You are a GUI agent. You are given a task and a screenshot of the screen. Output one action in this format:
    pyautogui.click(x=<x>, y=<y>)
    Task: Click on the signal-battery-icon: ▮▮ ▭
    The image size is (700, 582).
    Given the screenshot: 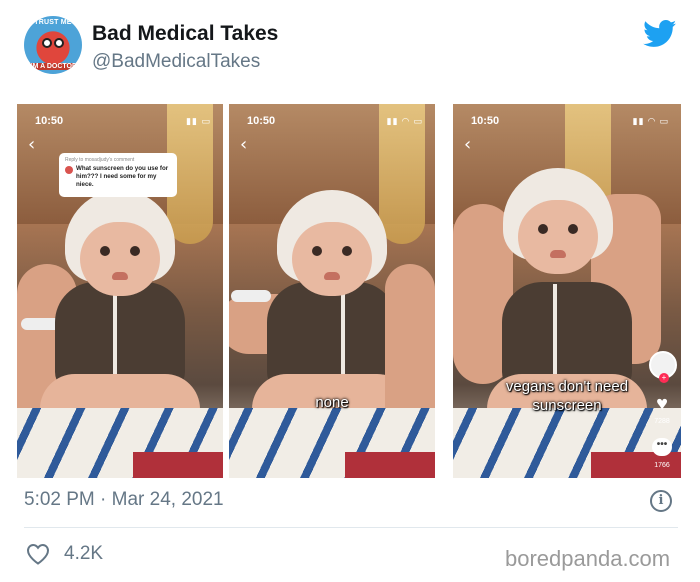 What is the action you would take?
    pyautogui.click(x=198, y=120)
    